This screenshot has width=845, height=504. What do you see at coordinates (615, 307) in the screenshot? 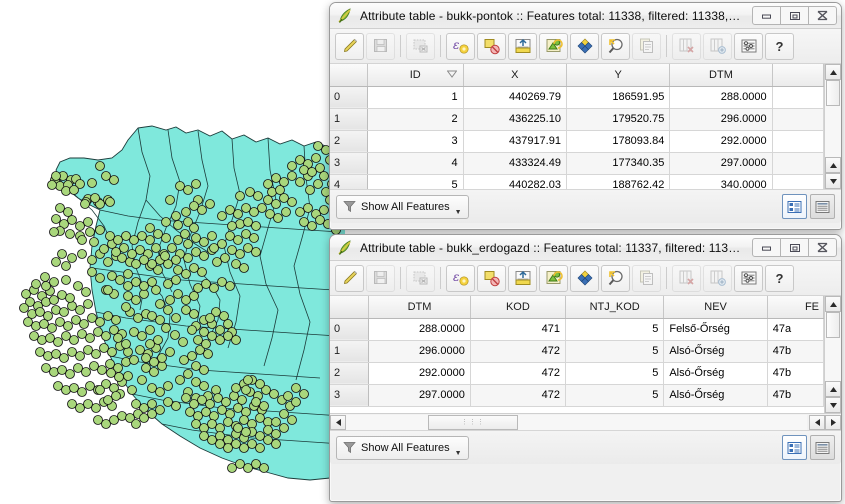
I see `column-header-ntj-kod: NTJ_KOD` at bounding box center [615, 307].